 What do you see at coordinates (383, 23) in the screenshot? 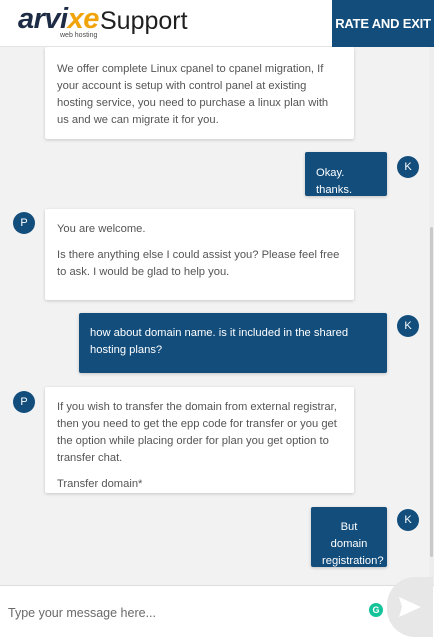
I see `rate-and-exit-button: RATE AND EXIT` at bounding box center [383, 23].